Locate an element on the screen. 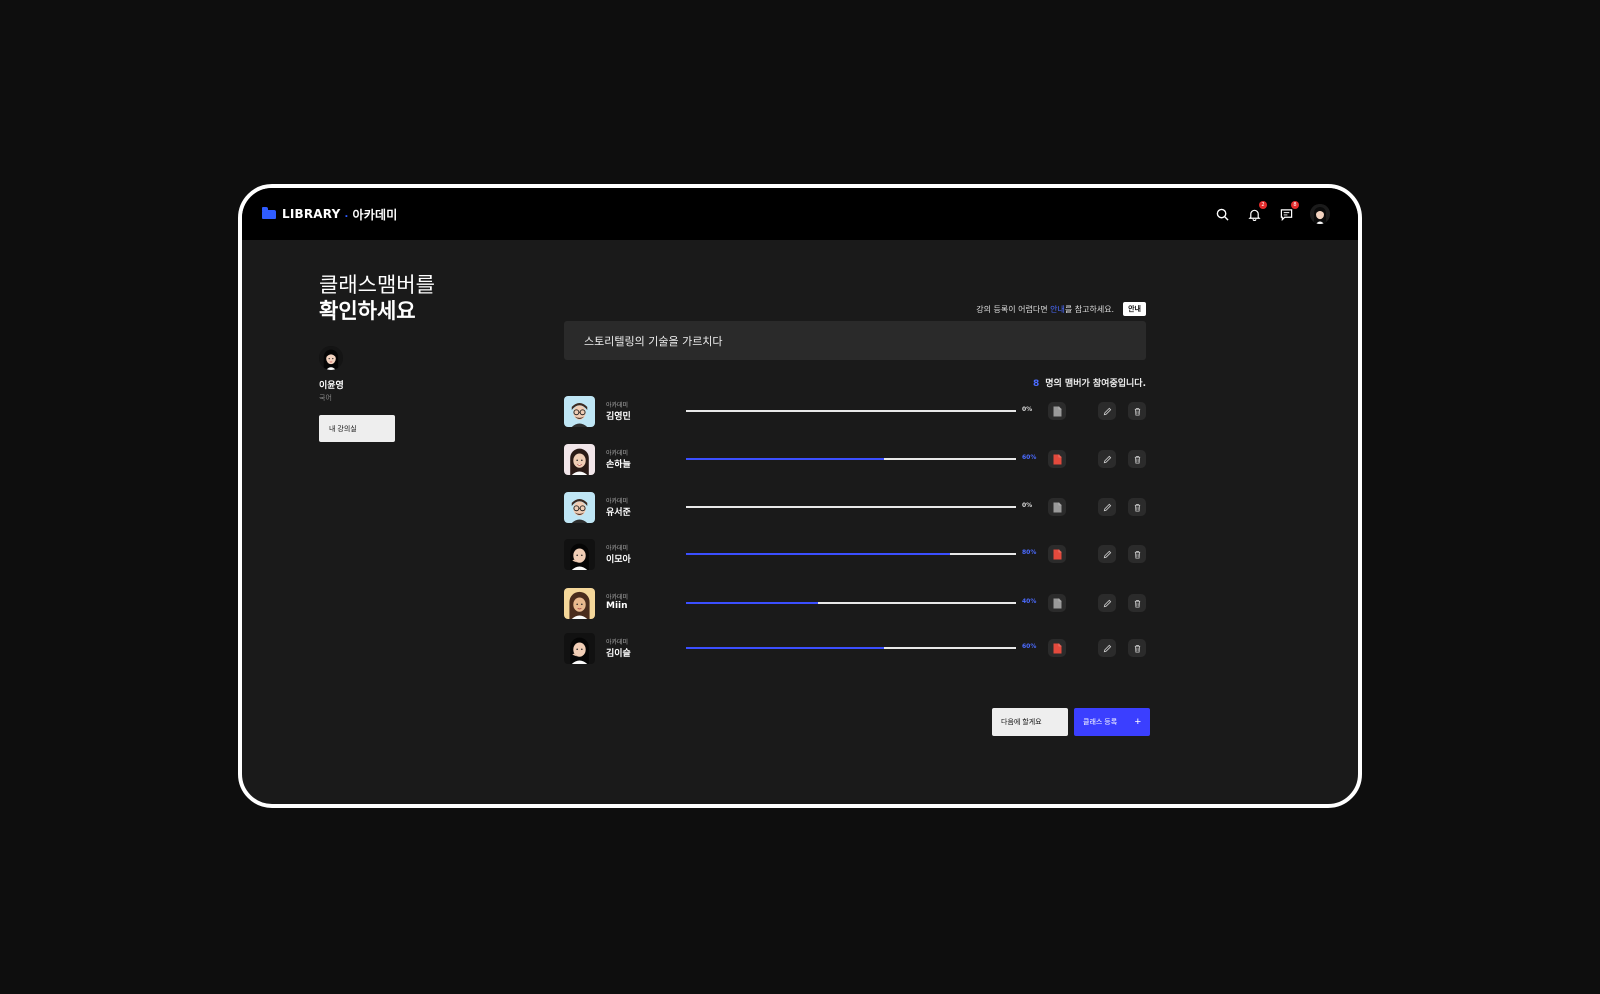 The height and width of the screenshot is (994, 1600). chat-icon is located at coordinates (1286, 214).